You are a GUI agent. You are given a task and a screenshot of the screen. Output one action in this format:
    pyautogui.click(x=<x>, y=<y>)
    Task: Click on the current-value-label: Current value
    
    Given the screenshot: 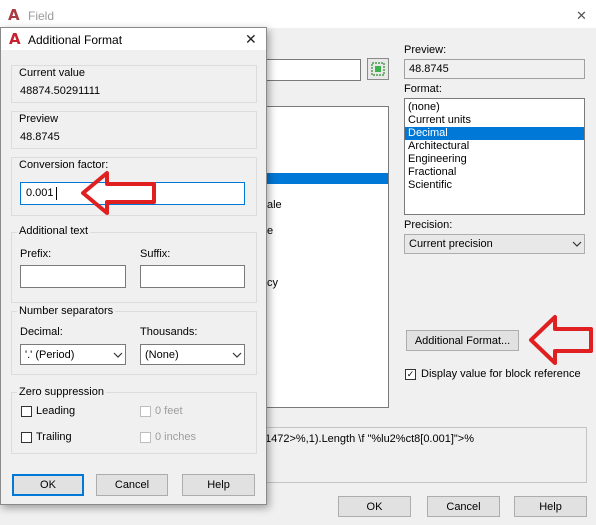 What is the action you would take?
    pyautogui.click(x=52, y=73)
    